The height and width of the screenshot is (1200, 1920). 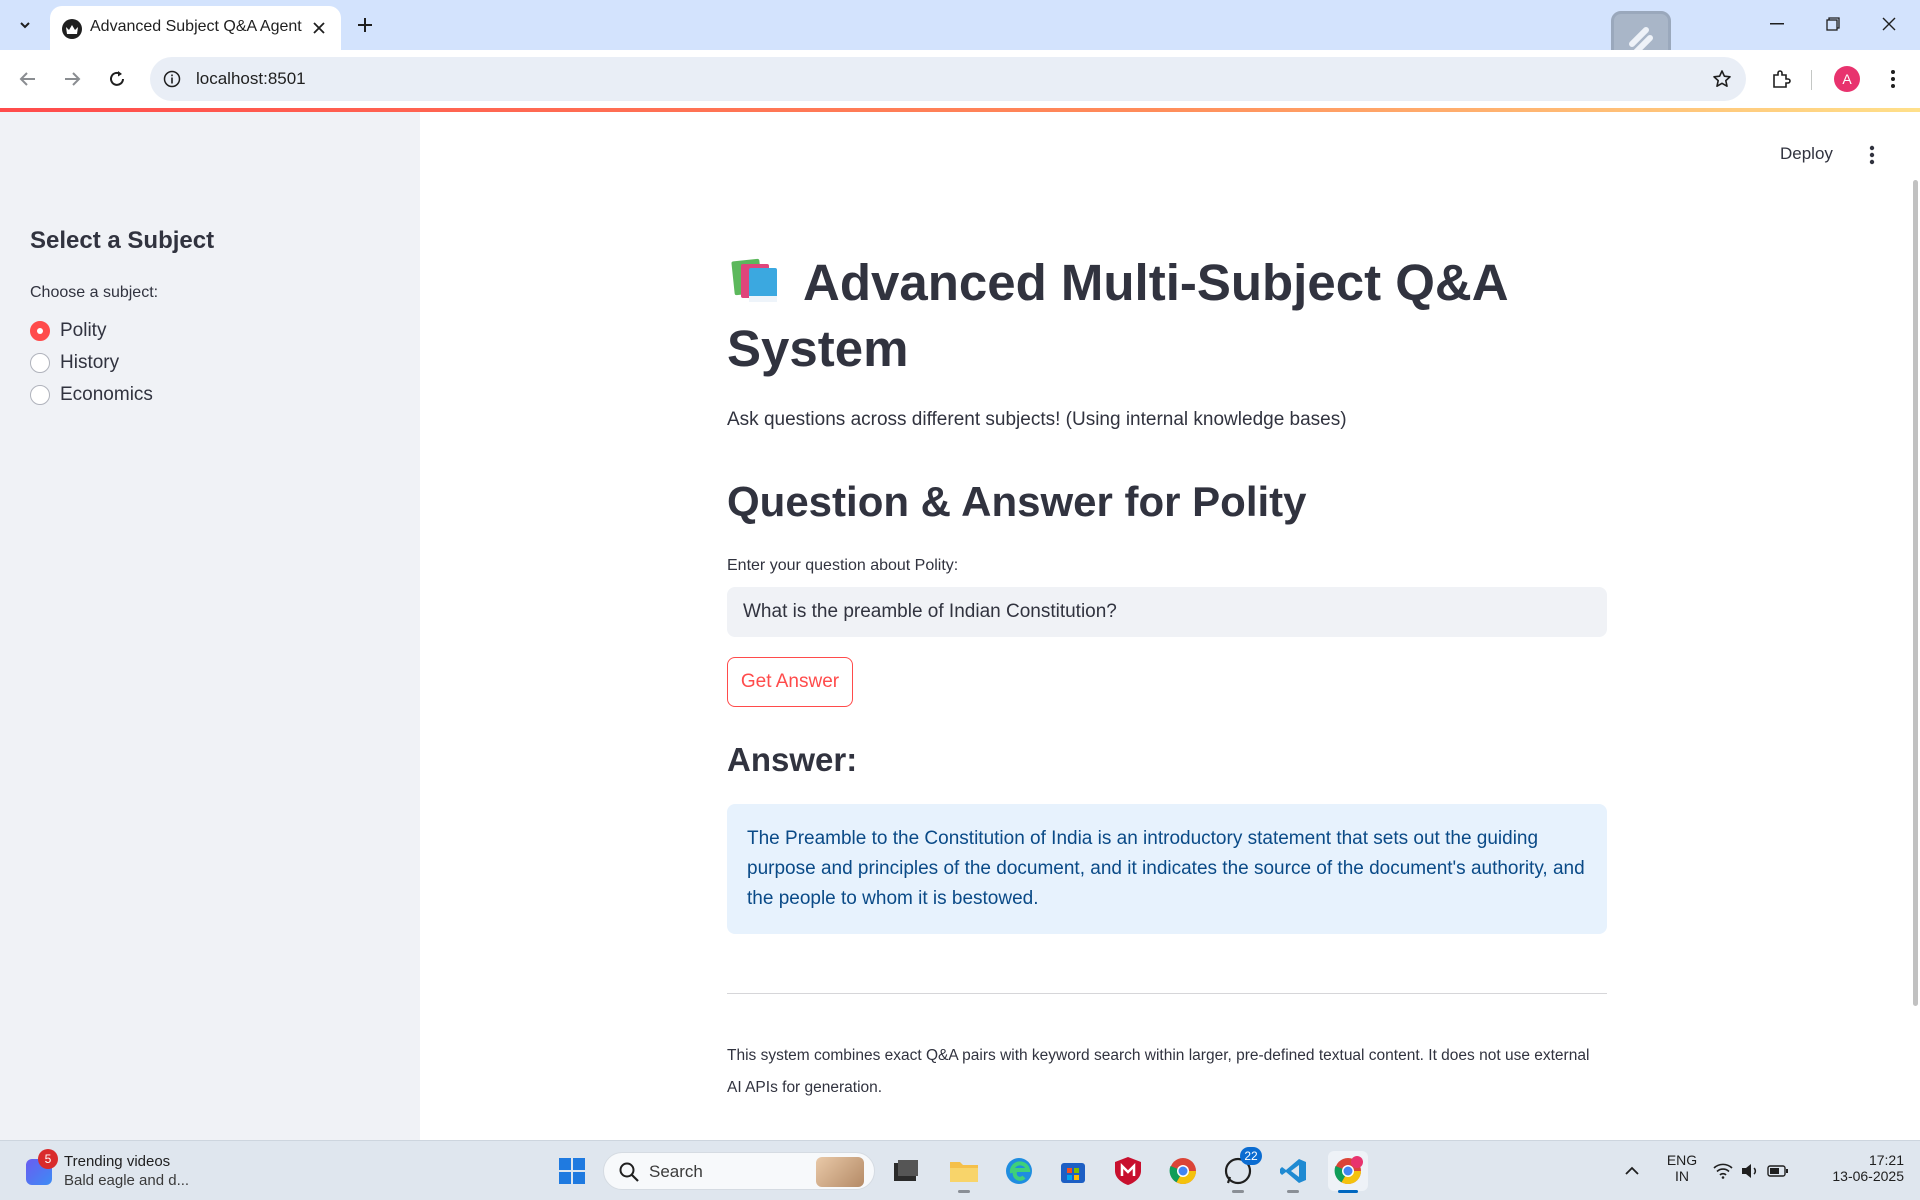 What do you see at coordinates (629, 1172) in the screenshot?
I see `search-icon` at bounding box center [629, 1172].